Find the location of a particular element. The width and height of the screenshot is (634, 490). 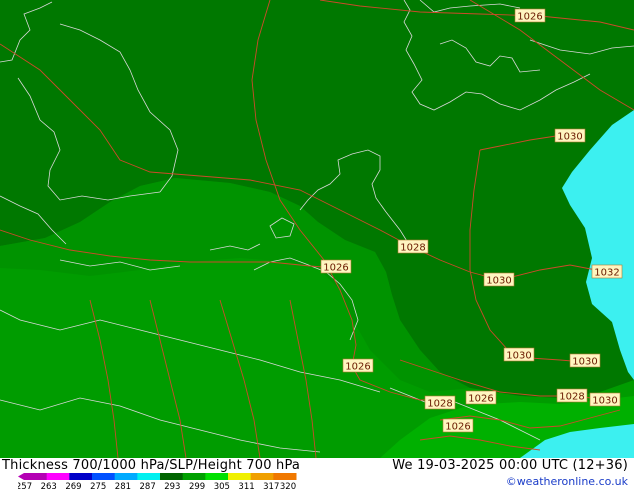

scale-tick-label: 299 is located at coordinates (197, 486).